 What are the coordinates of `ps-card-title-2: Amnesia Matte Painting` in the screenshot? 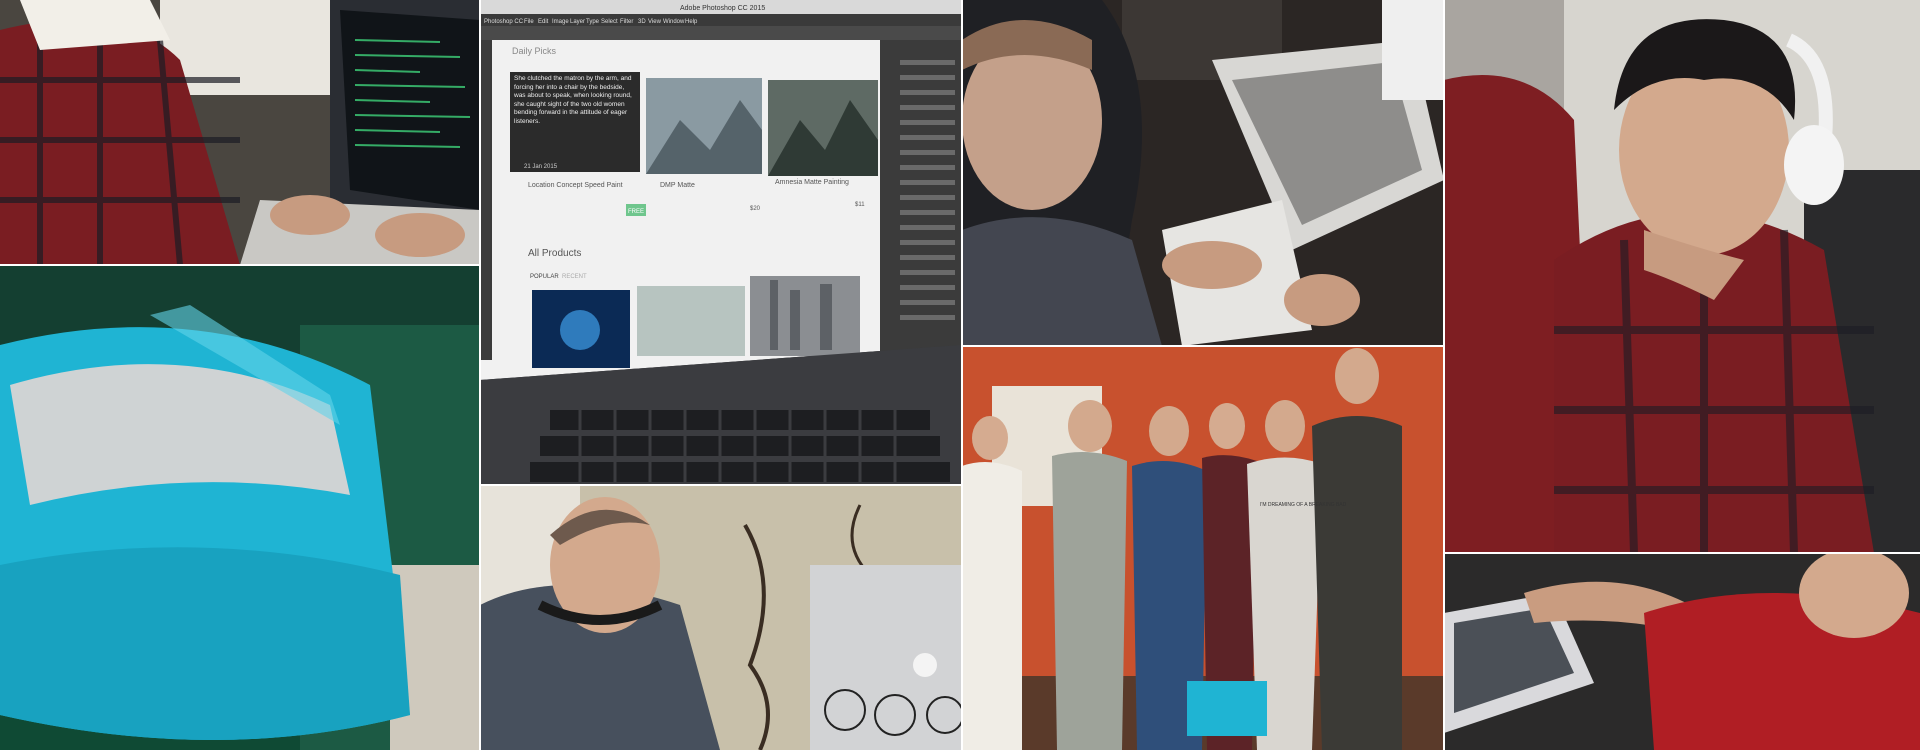 It's located at (812, 182).